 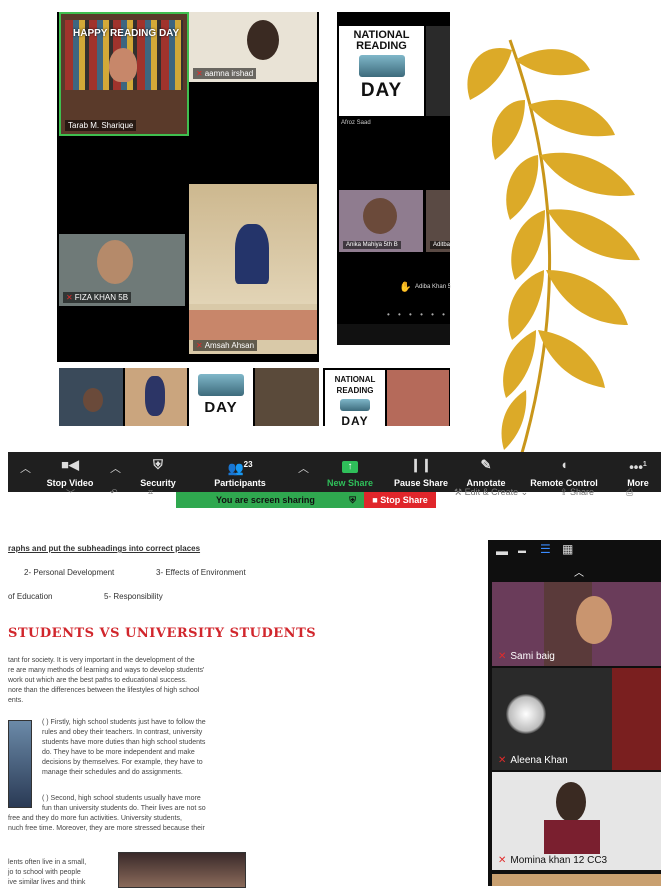 I want to click on video-tile: Aditba, so click(x=438, y=221).